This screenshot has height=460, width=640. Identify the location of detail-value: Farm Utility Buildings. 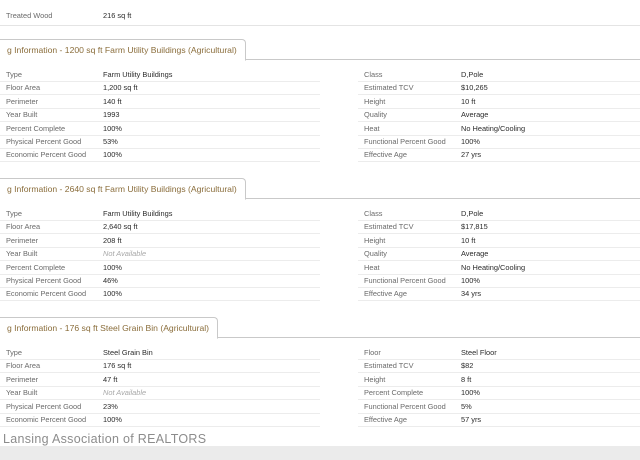
(138, 213).